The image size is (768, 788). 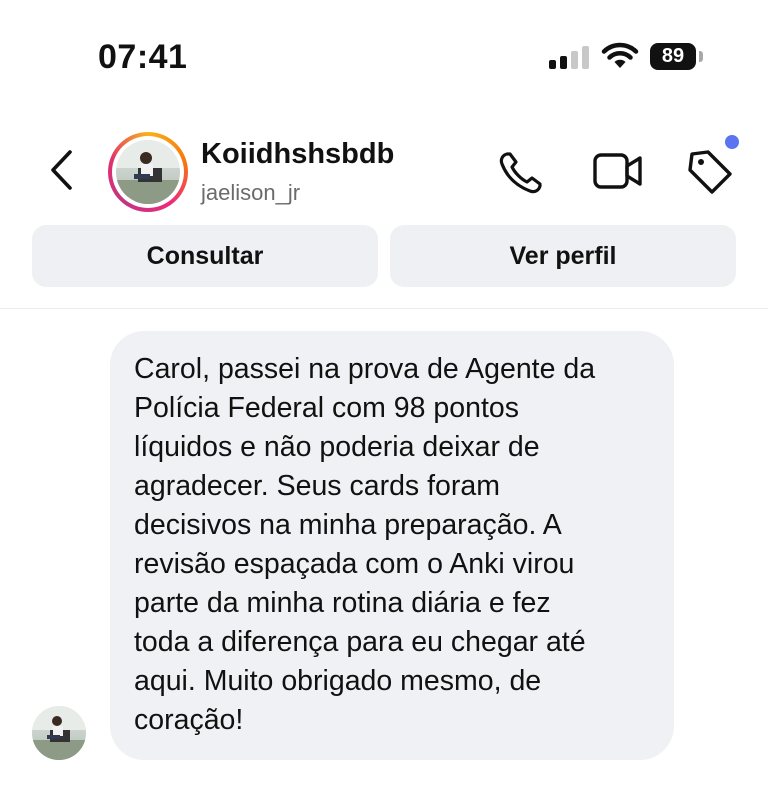 What do you see at coordinates (61, 170) in the screenshot?
I see `back-chevron-icon` at bounding box center [61, 170].